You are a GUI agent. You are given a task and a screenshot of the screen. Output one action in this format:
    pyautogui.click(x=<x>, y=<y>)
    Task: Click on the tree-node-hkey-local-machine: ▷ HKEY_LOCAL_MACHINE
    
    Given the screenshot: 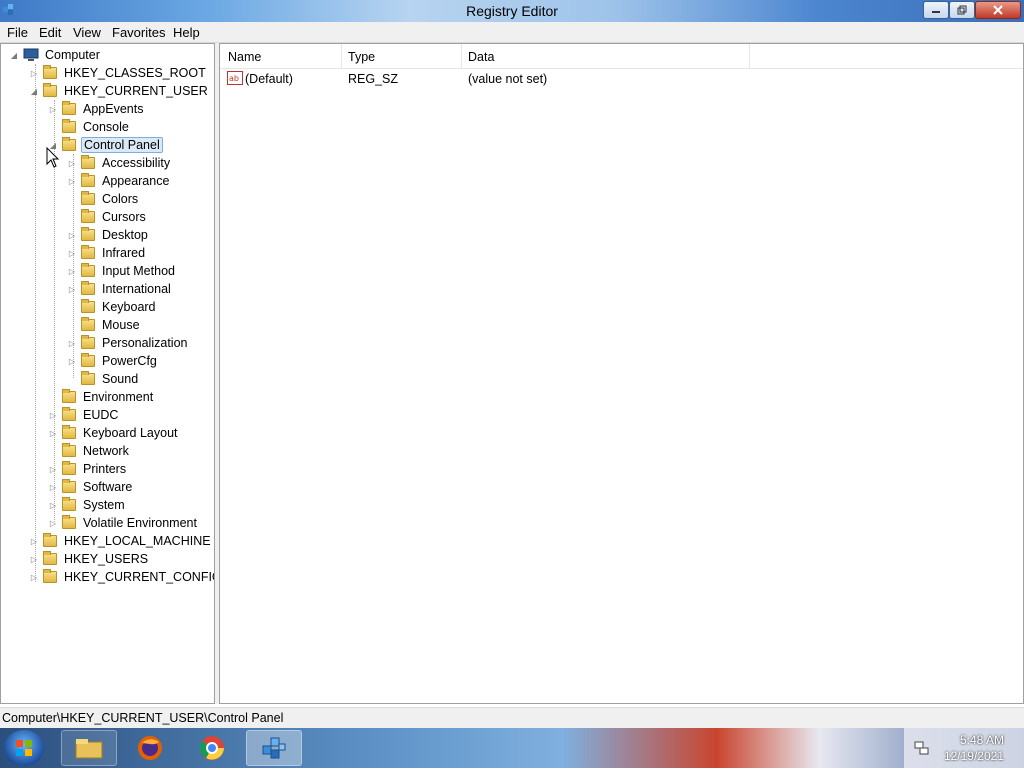 What is the action you would take?
    pyautogui.click(x=121, y=541)
    